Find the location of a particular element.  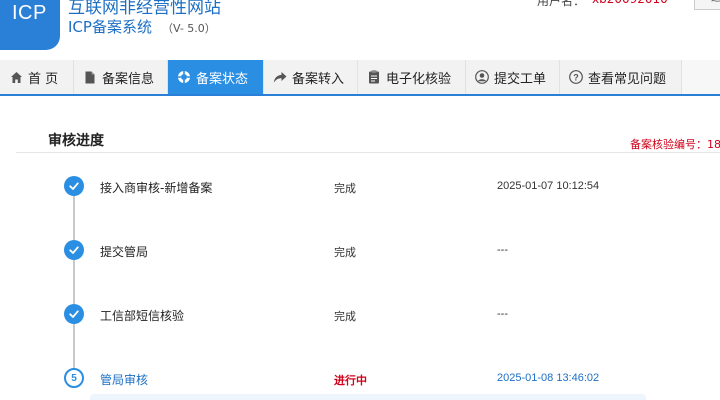

nav-filing-transfer: 备案转入 is located at coordinates (311, 77).